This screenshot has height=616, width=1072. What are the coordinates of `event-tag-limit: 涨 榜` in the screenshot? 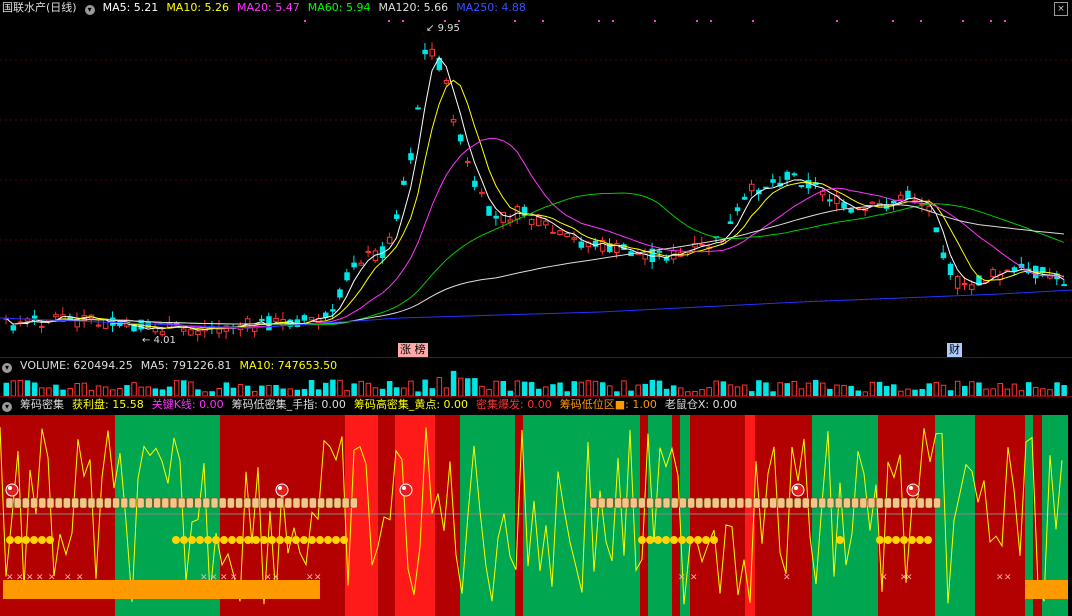 It's located at (413, 350).